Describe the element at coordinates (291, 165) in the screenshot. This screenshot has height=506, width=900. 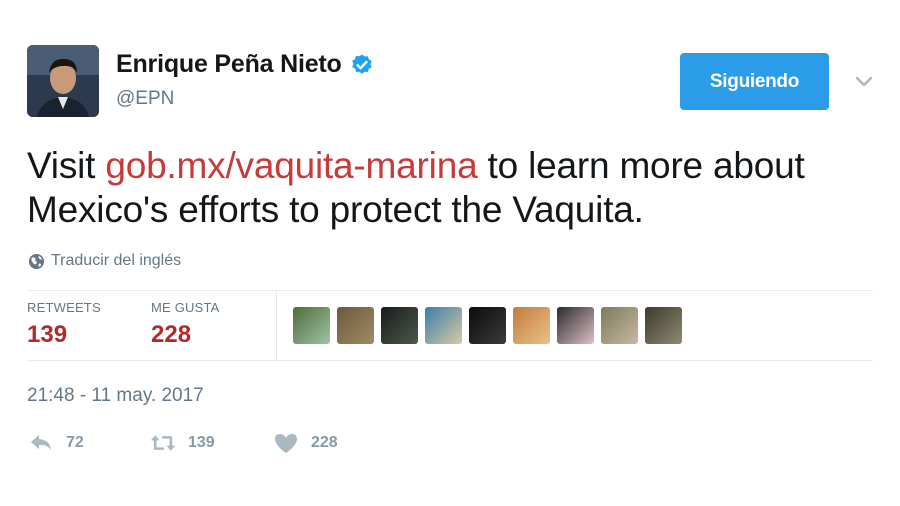
I see `tweet-link: gob.mx/vaquita-marina` at that location.